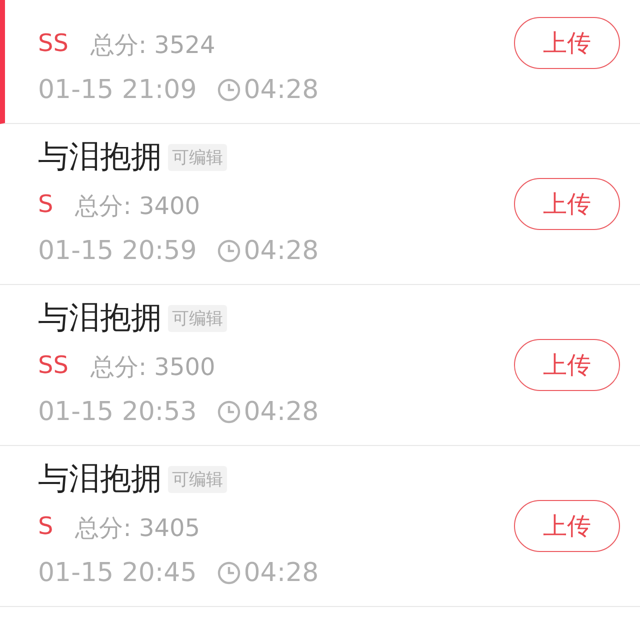  What do you see at coordinates (137, 528) in the screenshot?
I see `total-score: 总分: 3405` at bounding box center [137, 528].